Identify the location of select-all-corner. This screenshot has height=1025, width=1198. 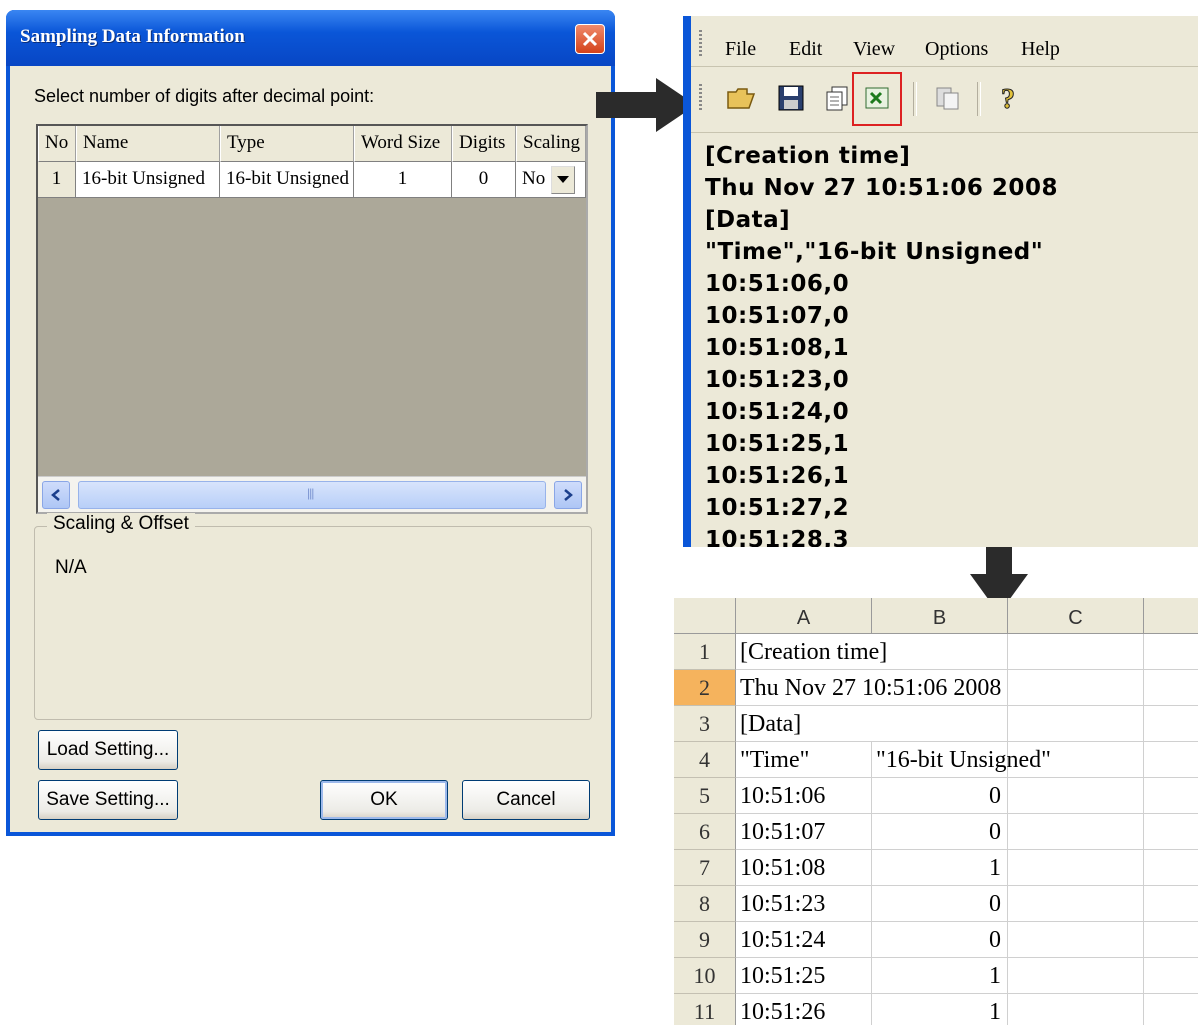
(705, 616).